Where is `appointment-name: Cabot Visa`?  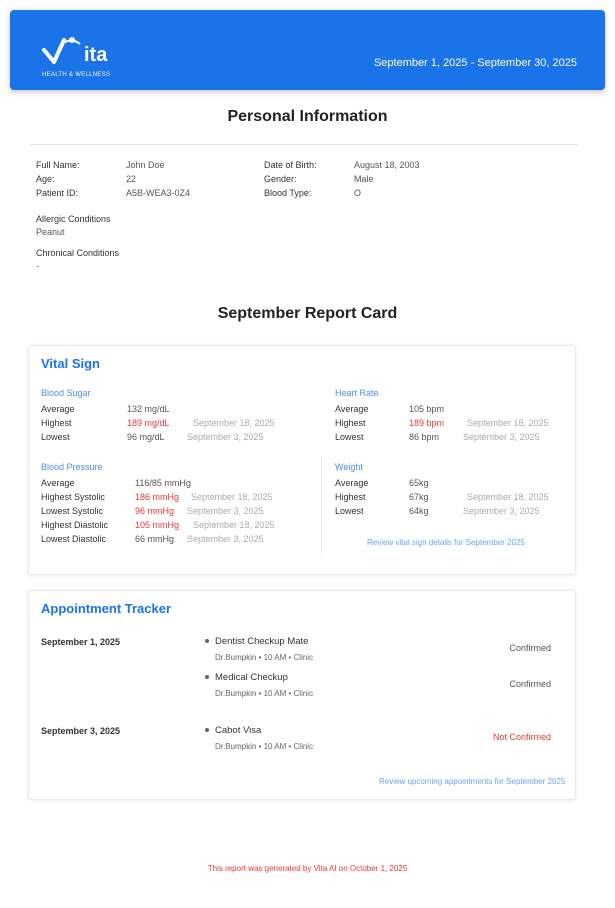
appointment-name: Cabot Visa is located at coordinates (233, 730).